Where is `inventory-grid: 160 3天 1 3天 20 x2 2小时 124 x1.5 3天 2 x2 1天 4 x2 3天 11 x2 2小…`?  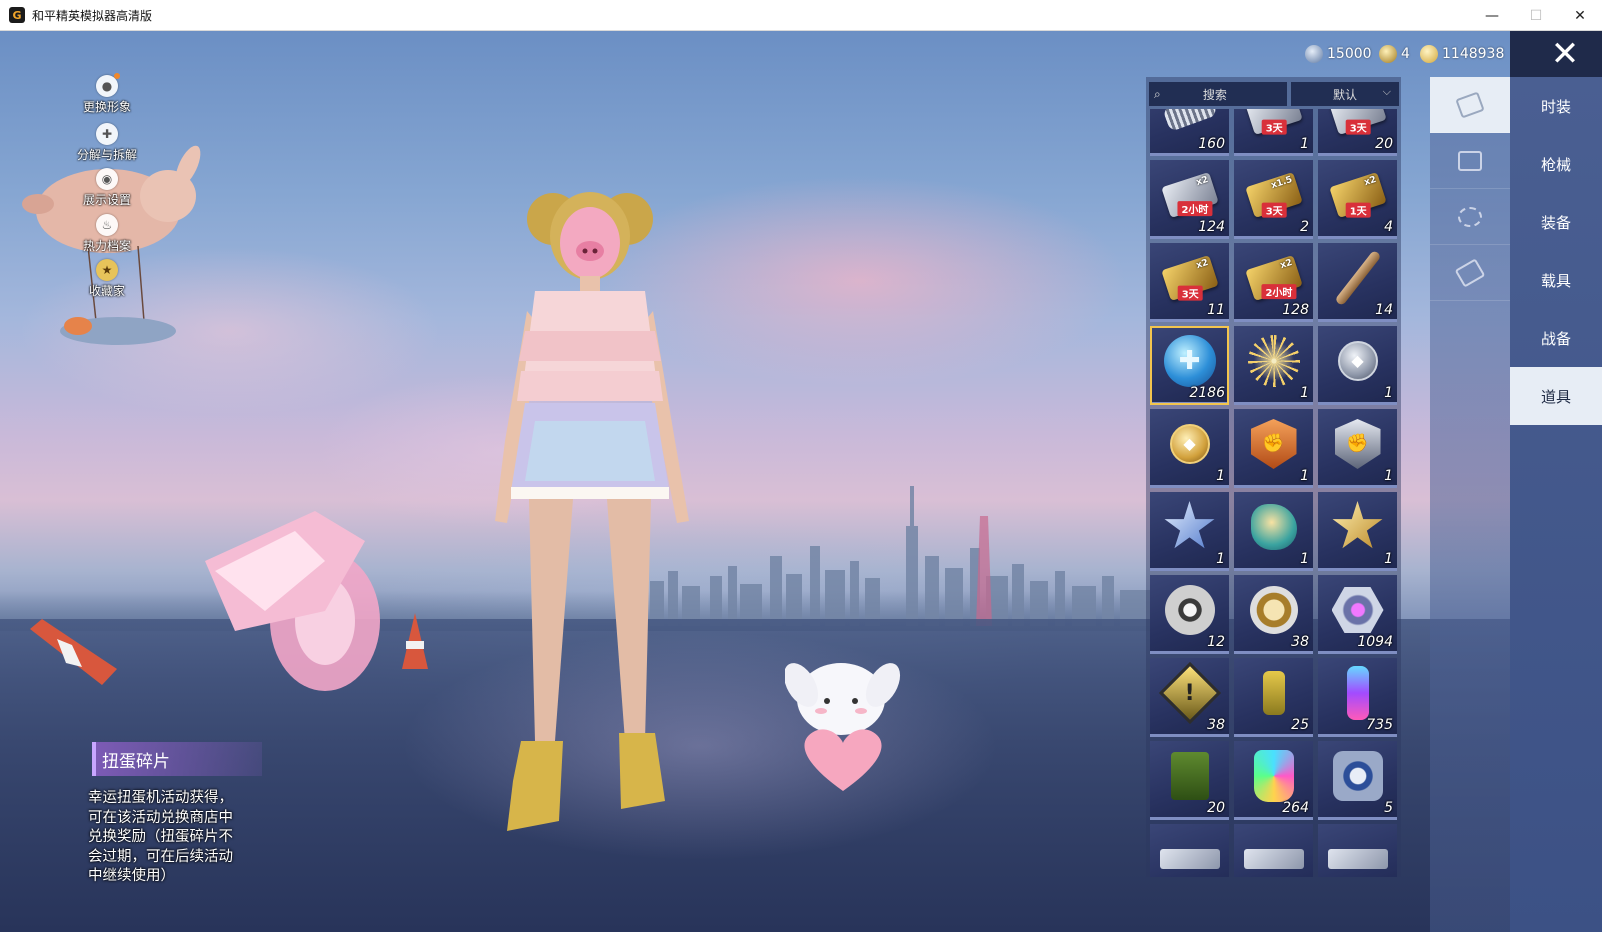 inventory-grid: 160 3天 1 3天 20 x2 2小时 124 x1.5 3天 2 x2 1天 4 x2 3天 11 x2 2小… is located at coordinates (1275, 493).